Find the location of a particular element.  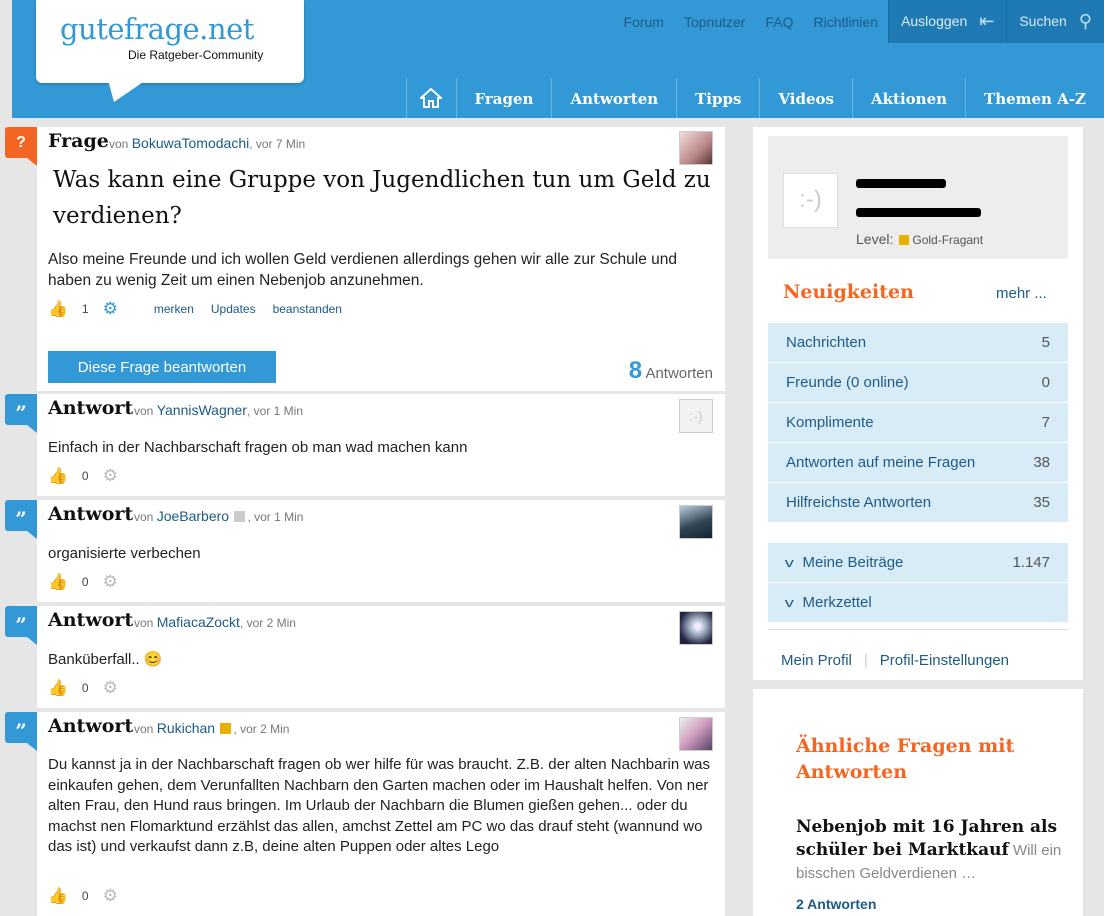

news-item-count: 7 is located at coordinates (1045, 422).